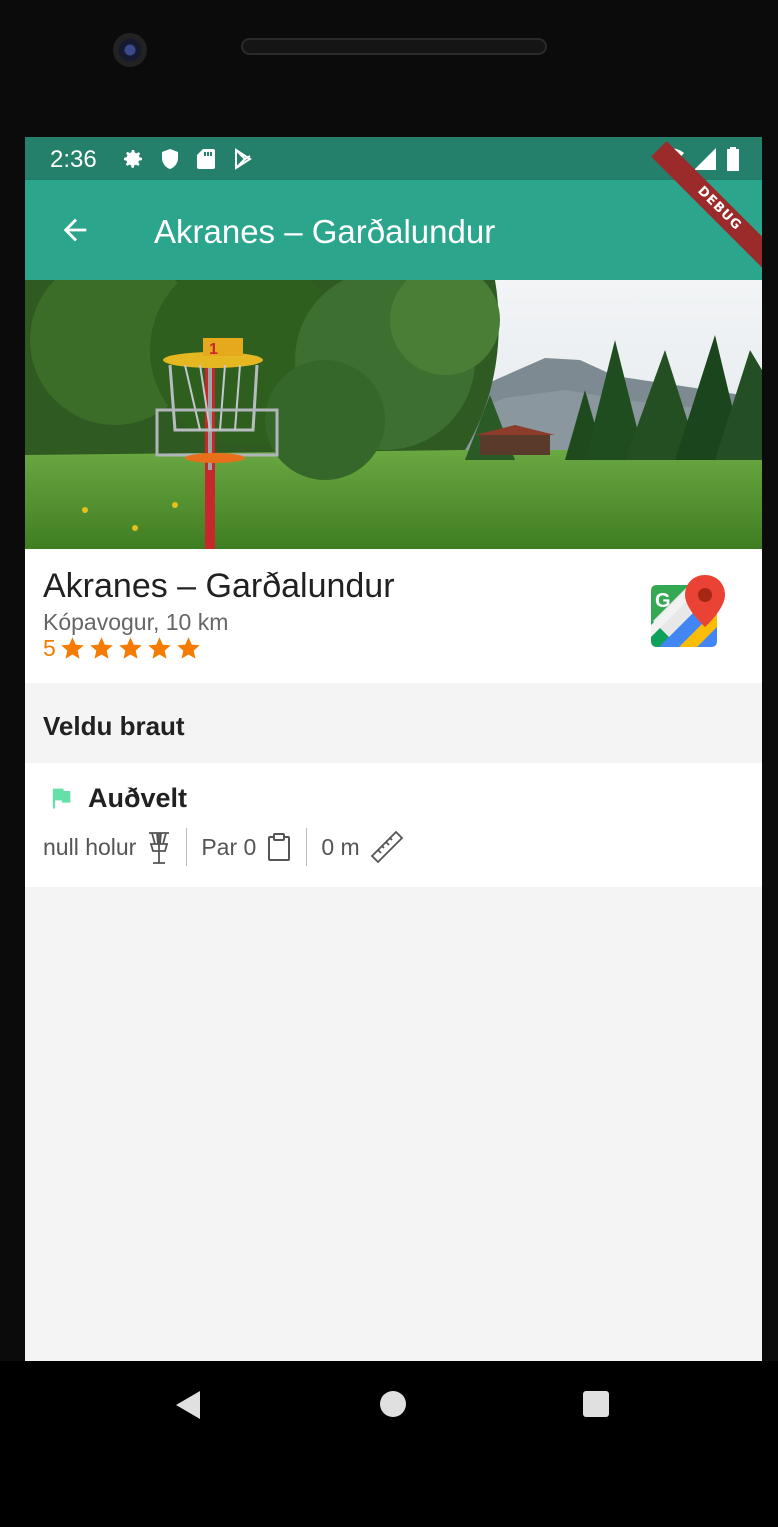  What do you see at coordinates (73, 159) in the screenshot?
I see `status-time: 2:36` at bounding box center [73, 159].